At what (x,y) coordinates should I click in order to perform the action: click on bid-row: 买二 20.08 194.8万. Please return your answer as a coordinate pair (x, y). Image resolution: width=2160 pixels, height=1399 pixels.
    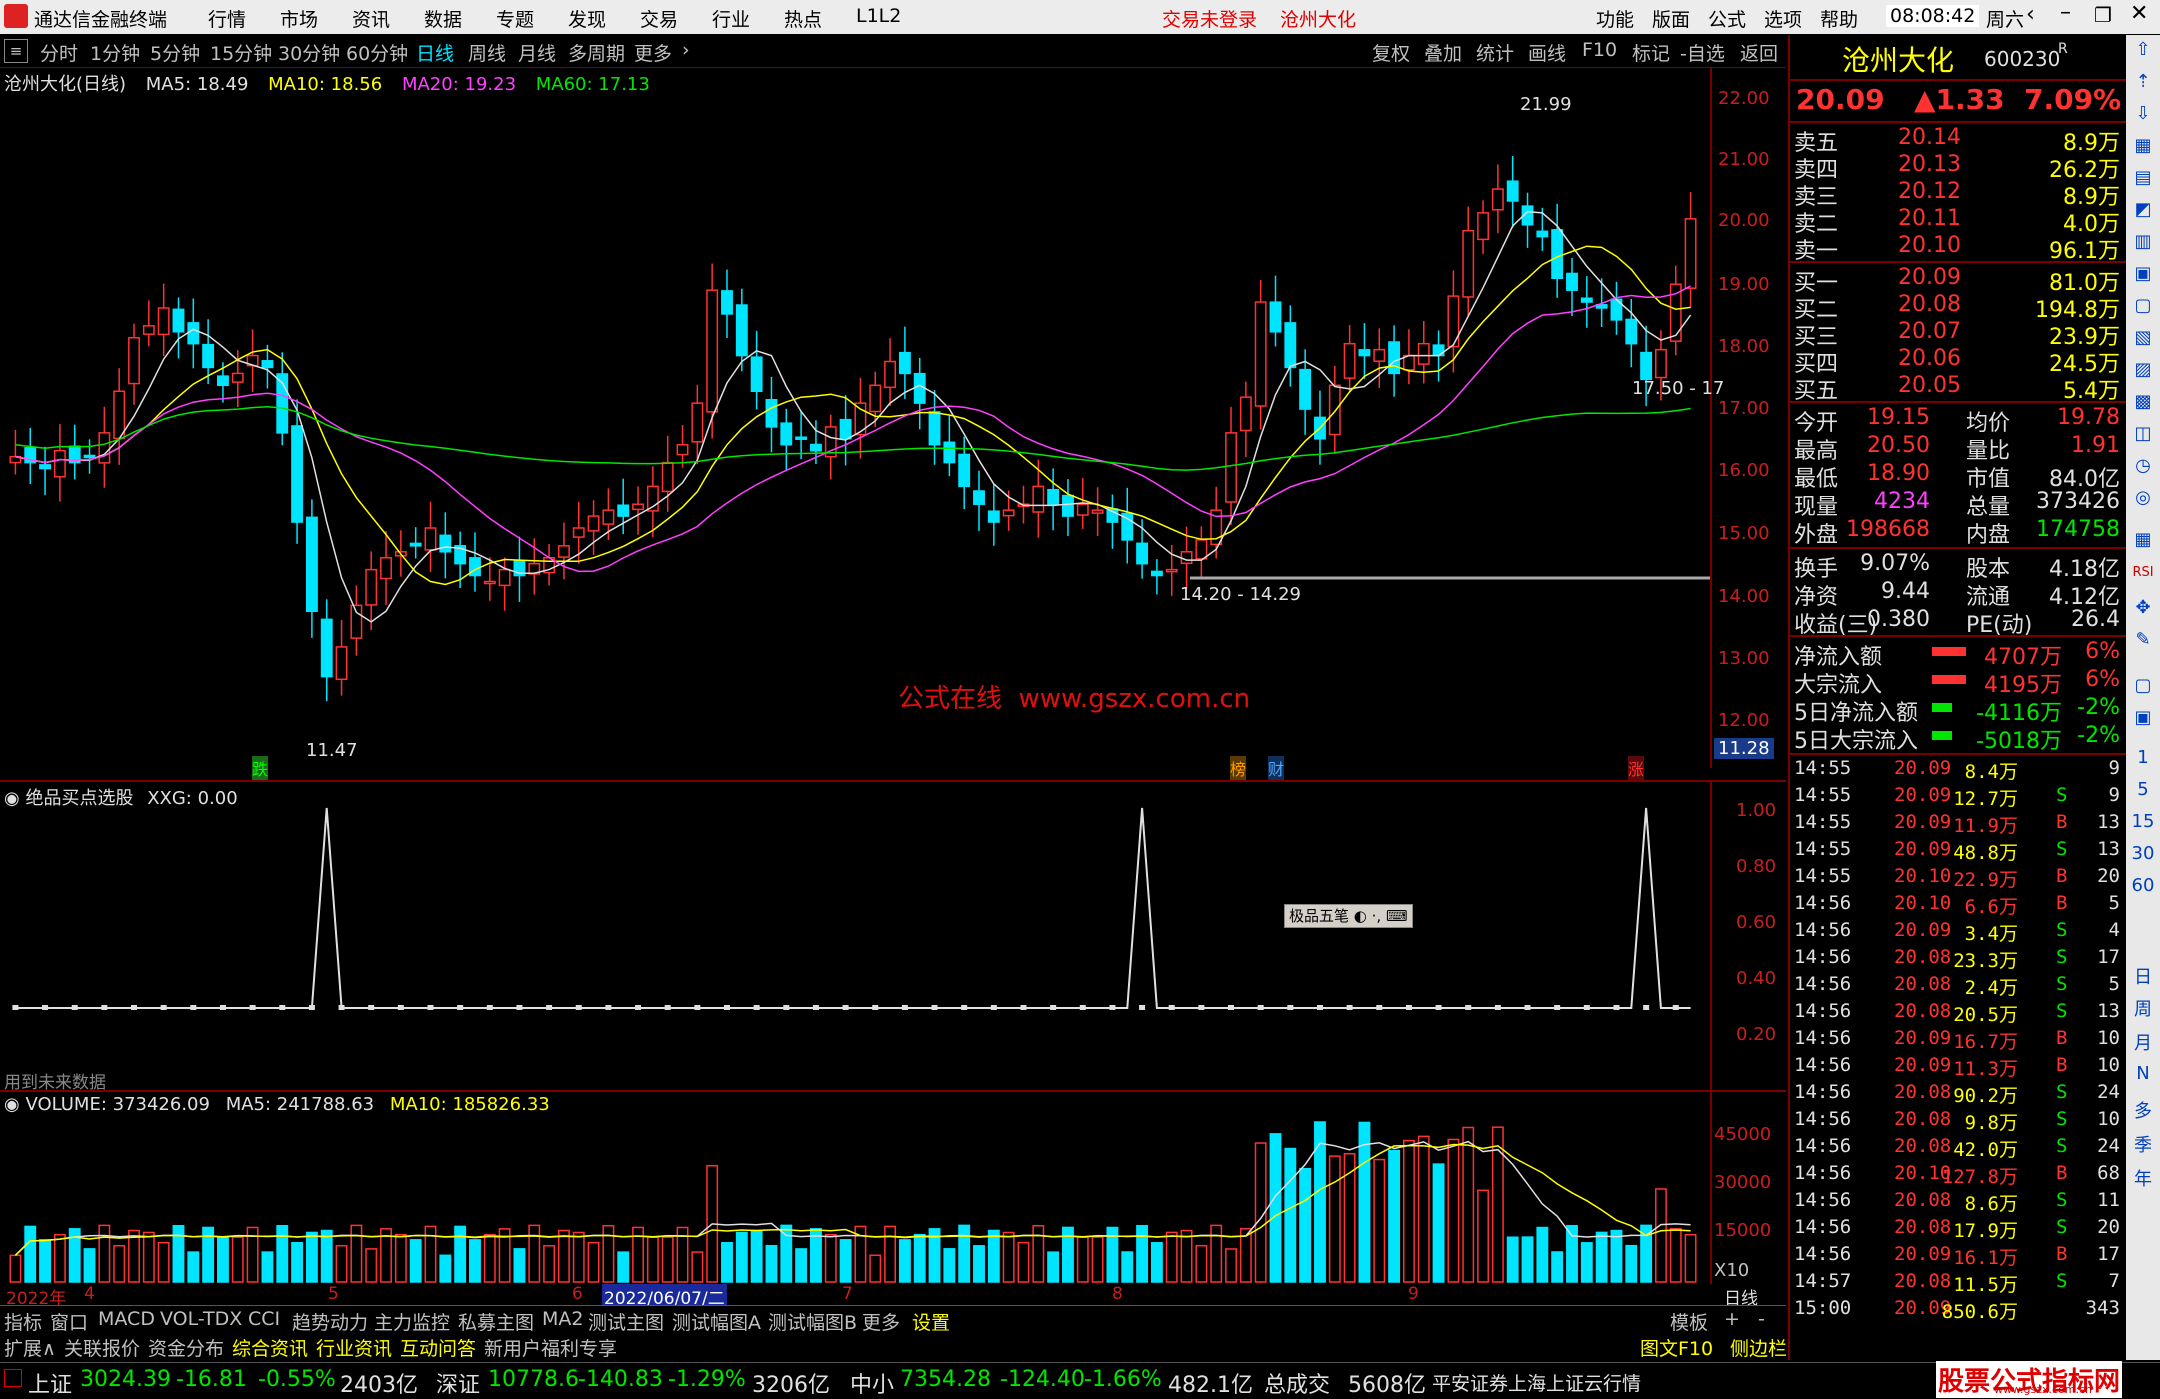
    Looking at the image, I should click on (1957, 307).